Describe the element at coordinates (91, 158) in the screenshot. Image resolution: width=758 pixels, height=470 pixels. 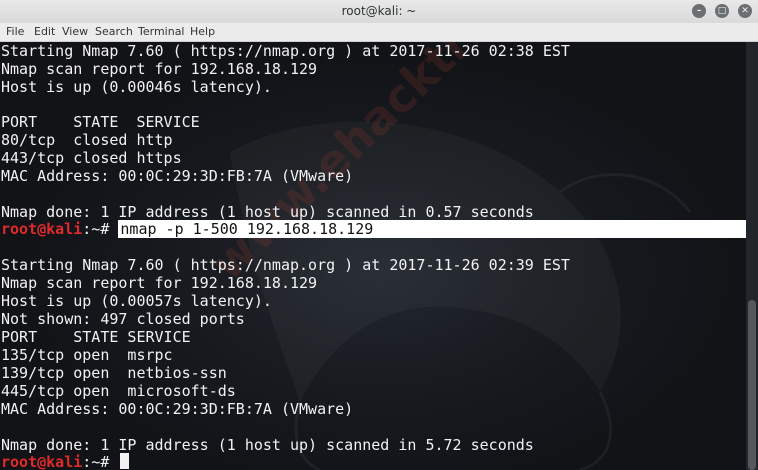
I see `output-line: 443/tcp closed https` at that location.